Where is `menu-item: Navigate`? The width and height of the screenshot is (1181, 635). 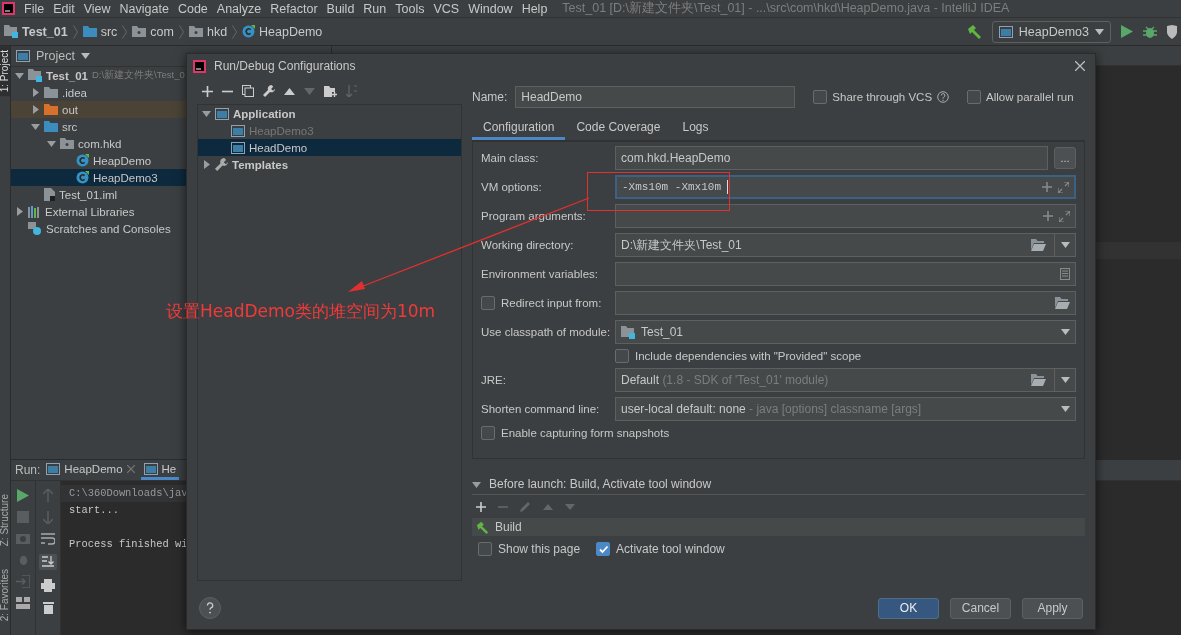 menu-item: Navigate is located at coordinates (144, 8).